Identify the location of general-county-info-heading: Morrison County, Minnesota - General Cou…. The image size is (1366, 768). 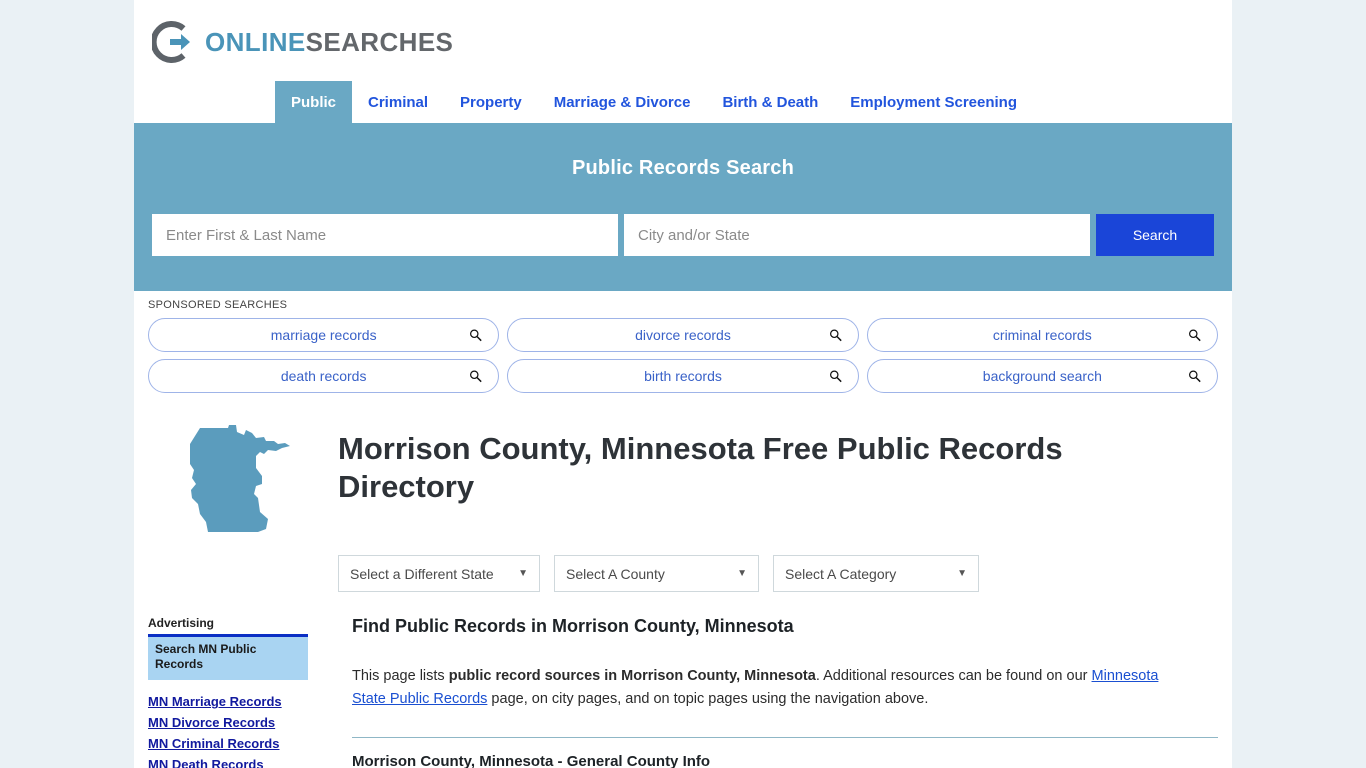
(531, 760).